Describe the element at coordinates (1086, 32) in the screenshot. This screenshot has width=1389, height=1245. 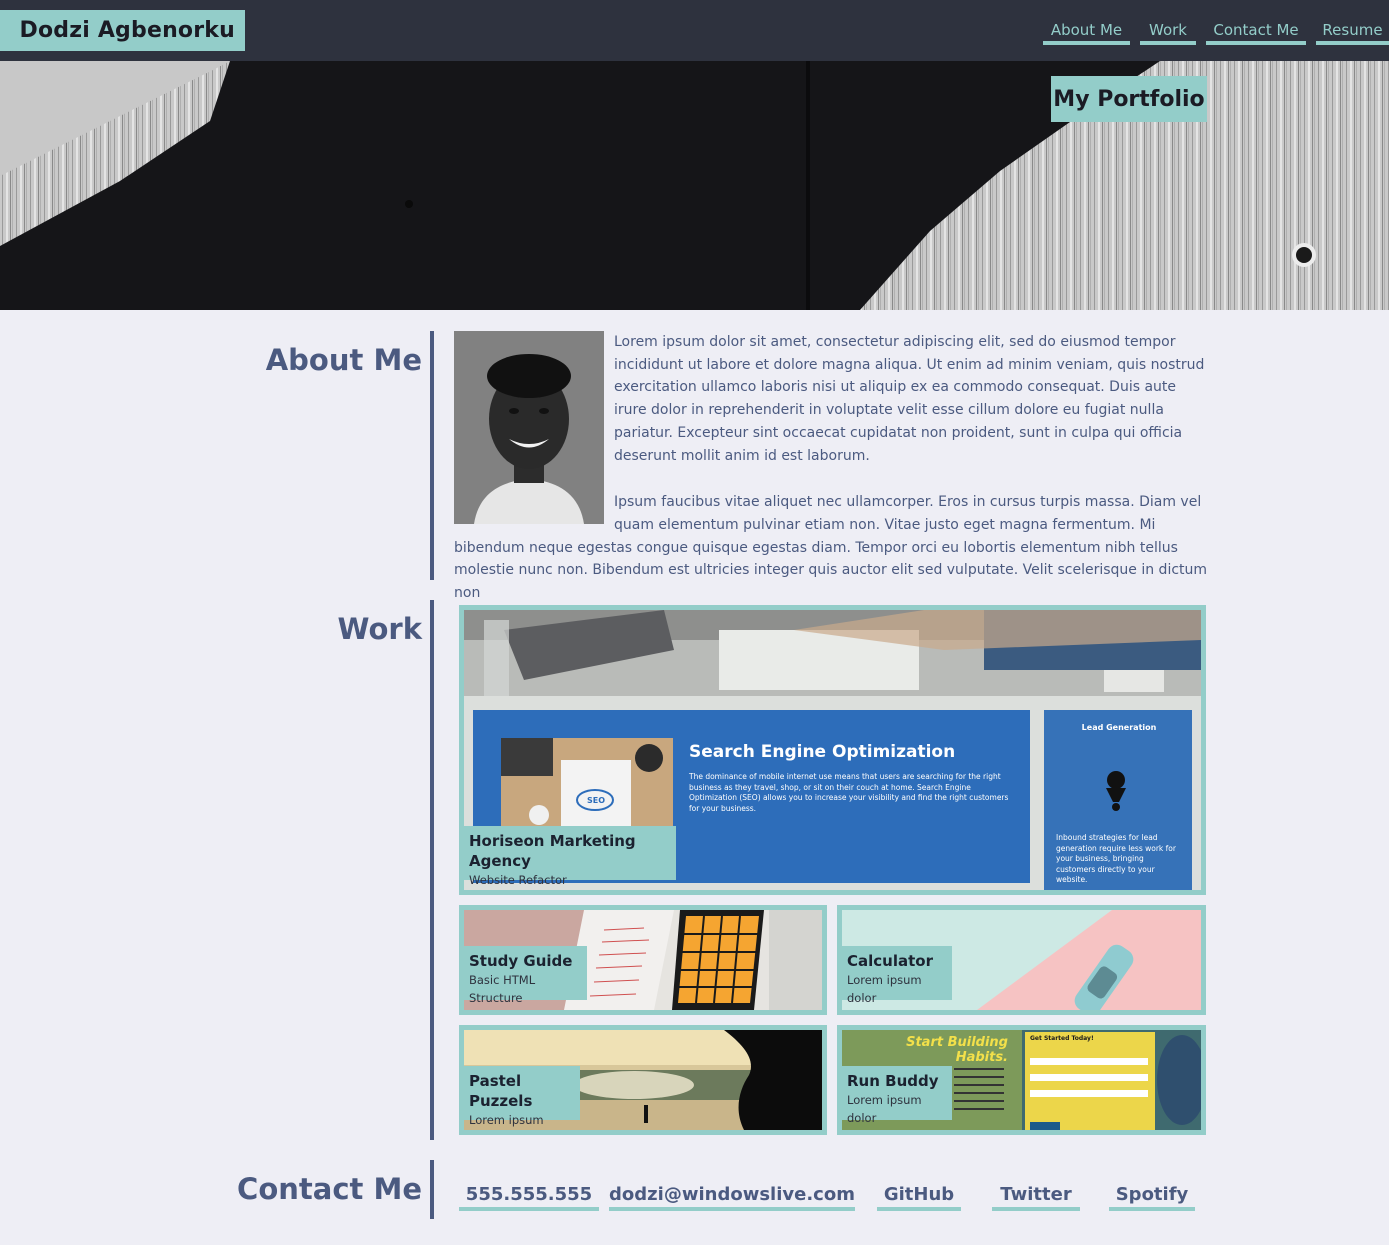
I see `nav-about-me: About Me` at that location.